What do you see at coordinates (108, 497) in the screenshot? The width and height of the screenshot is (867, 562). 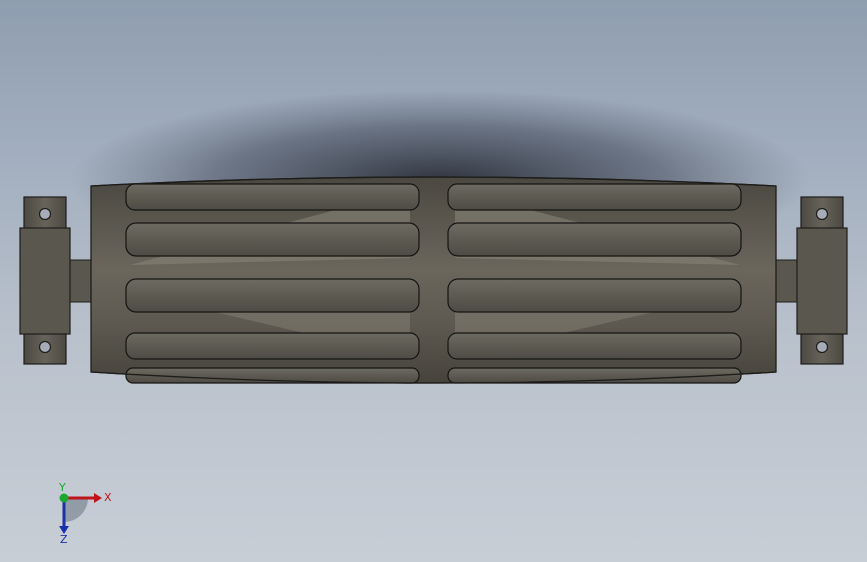 I see `x-axis-label: X` at bounding box center [108, 497].